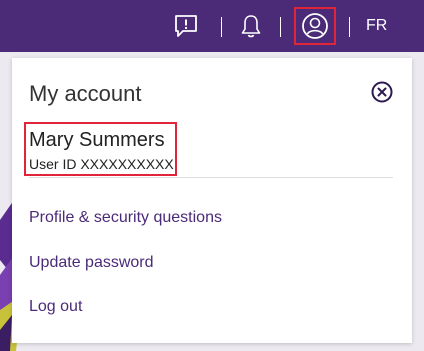  Describe the element at coordinates (251, 26) in the screenshot. I see `notifications-icon` at that location.